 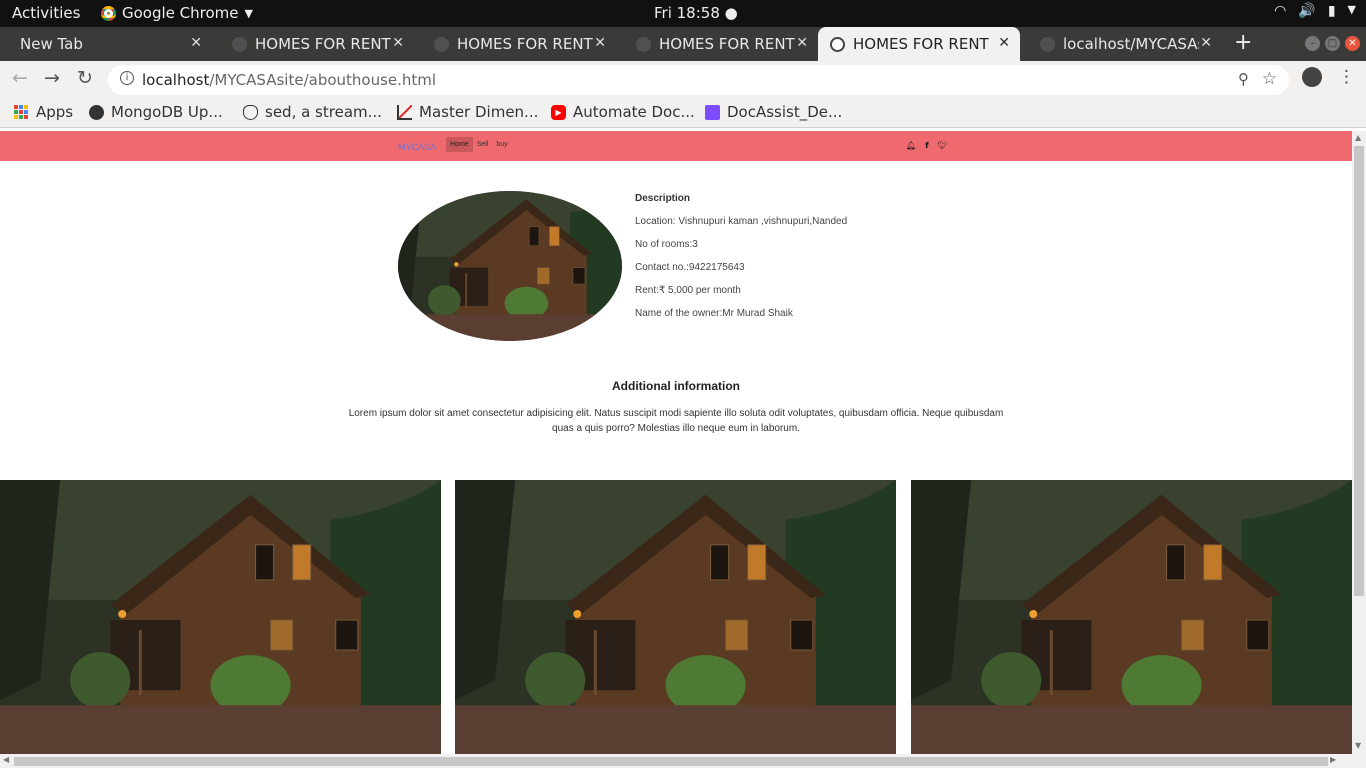 I want to click on scroll-right-icon: ▶, so click(x=1333, y=759).